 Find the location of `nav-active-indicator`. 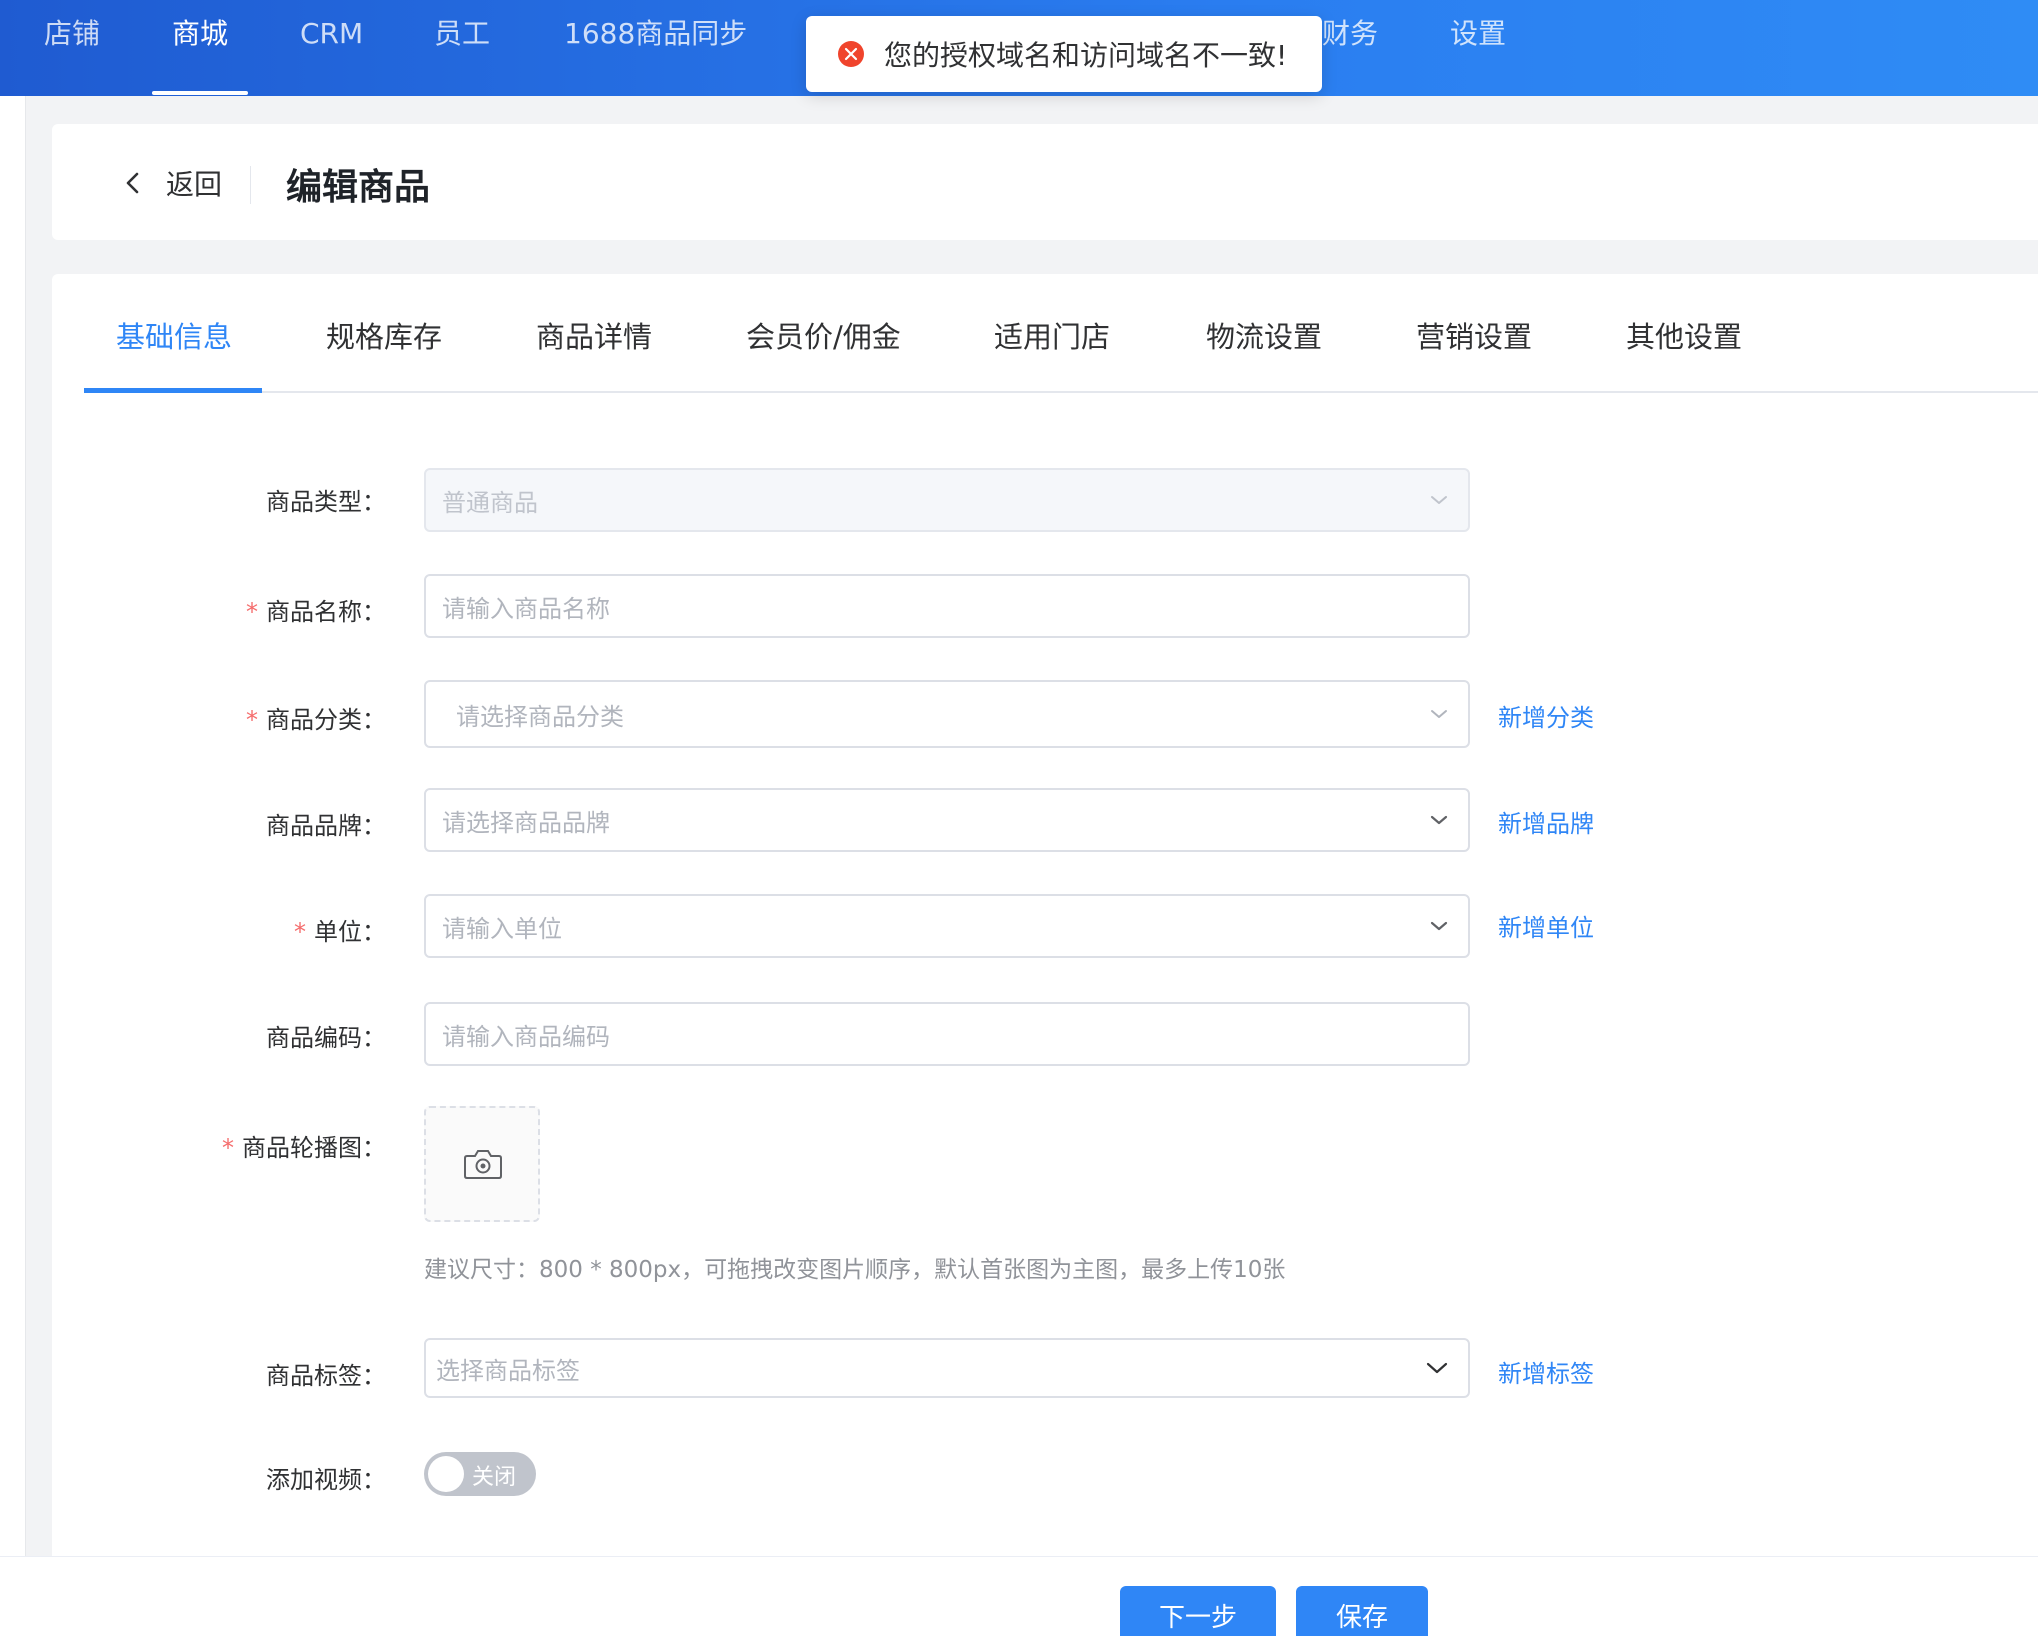

nav-active-indicator is located at coordinates (200, 93).